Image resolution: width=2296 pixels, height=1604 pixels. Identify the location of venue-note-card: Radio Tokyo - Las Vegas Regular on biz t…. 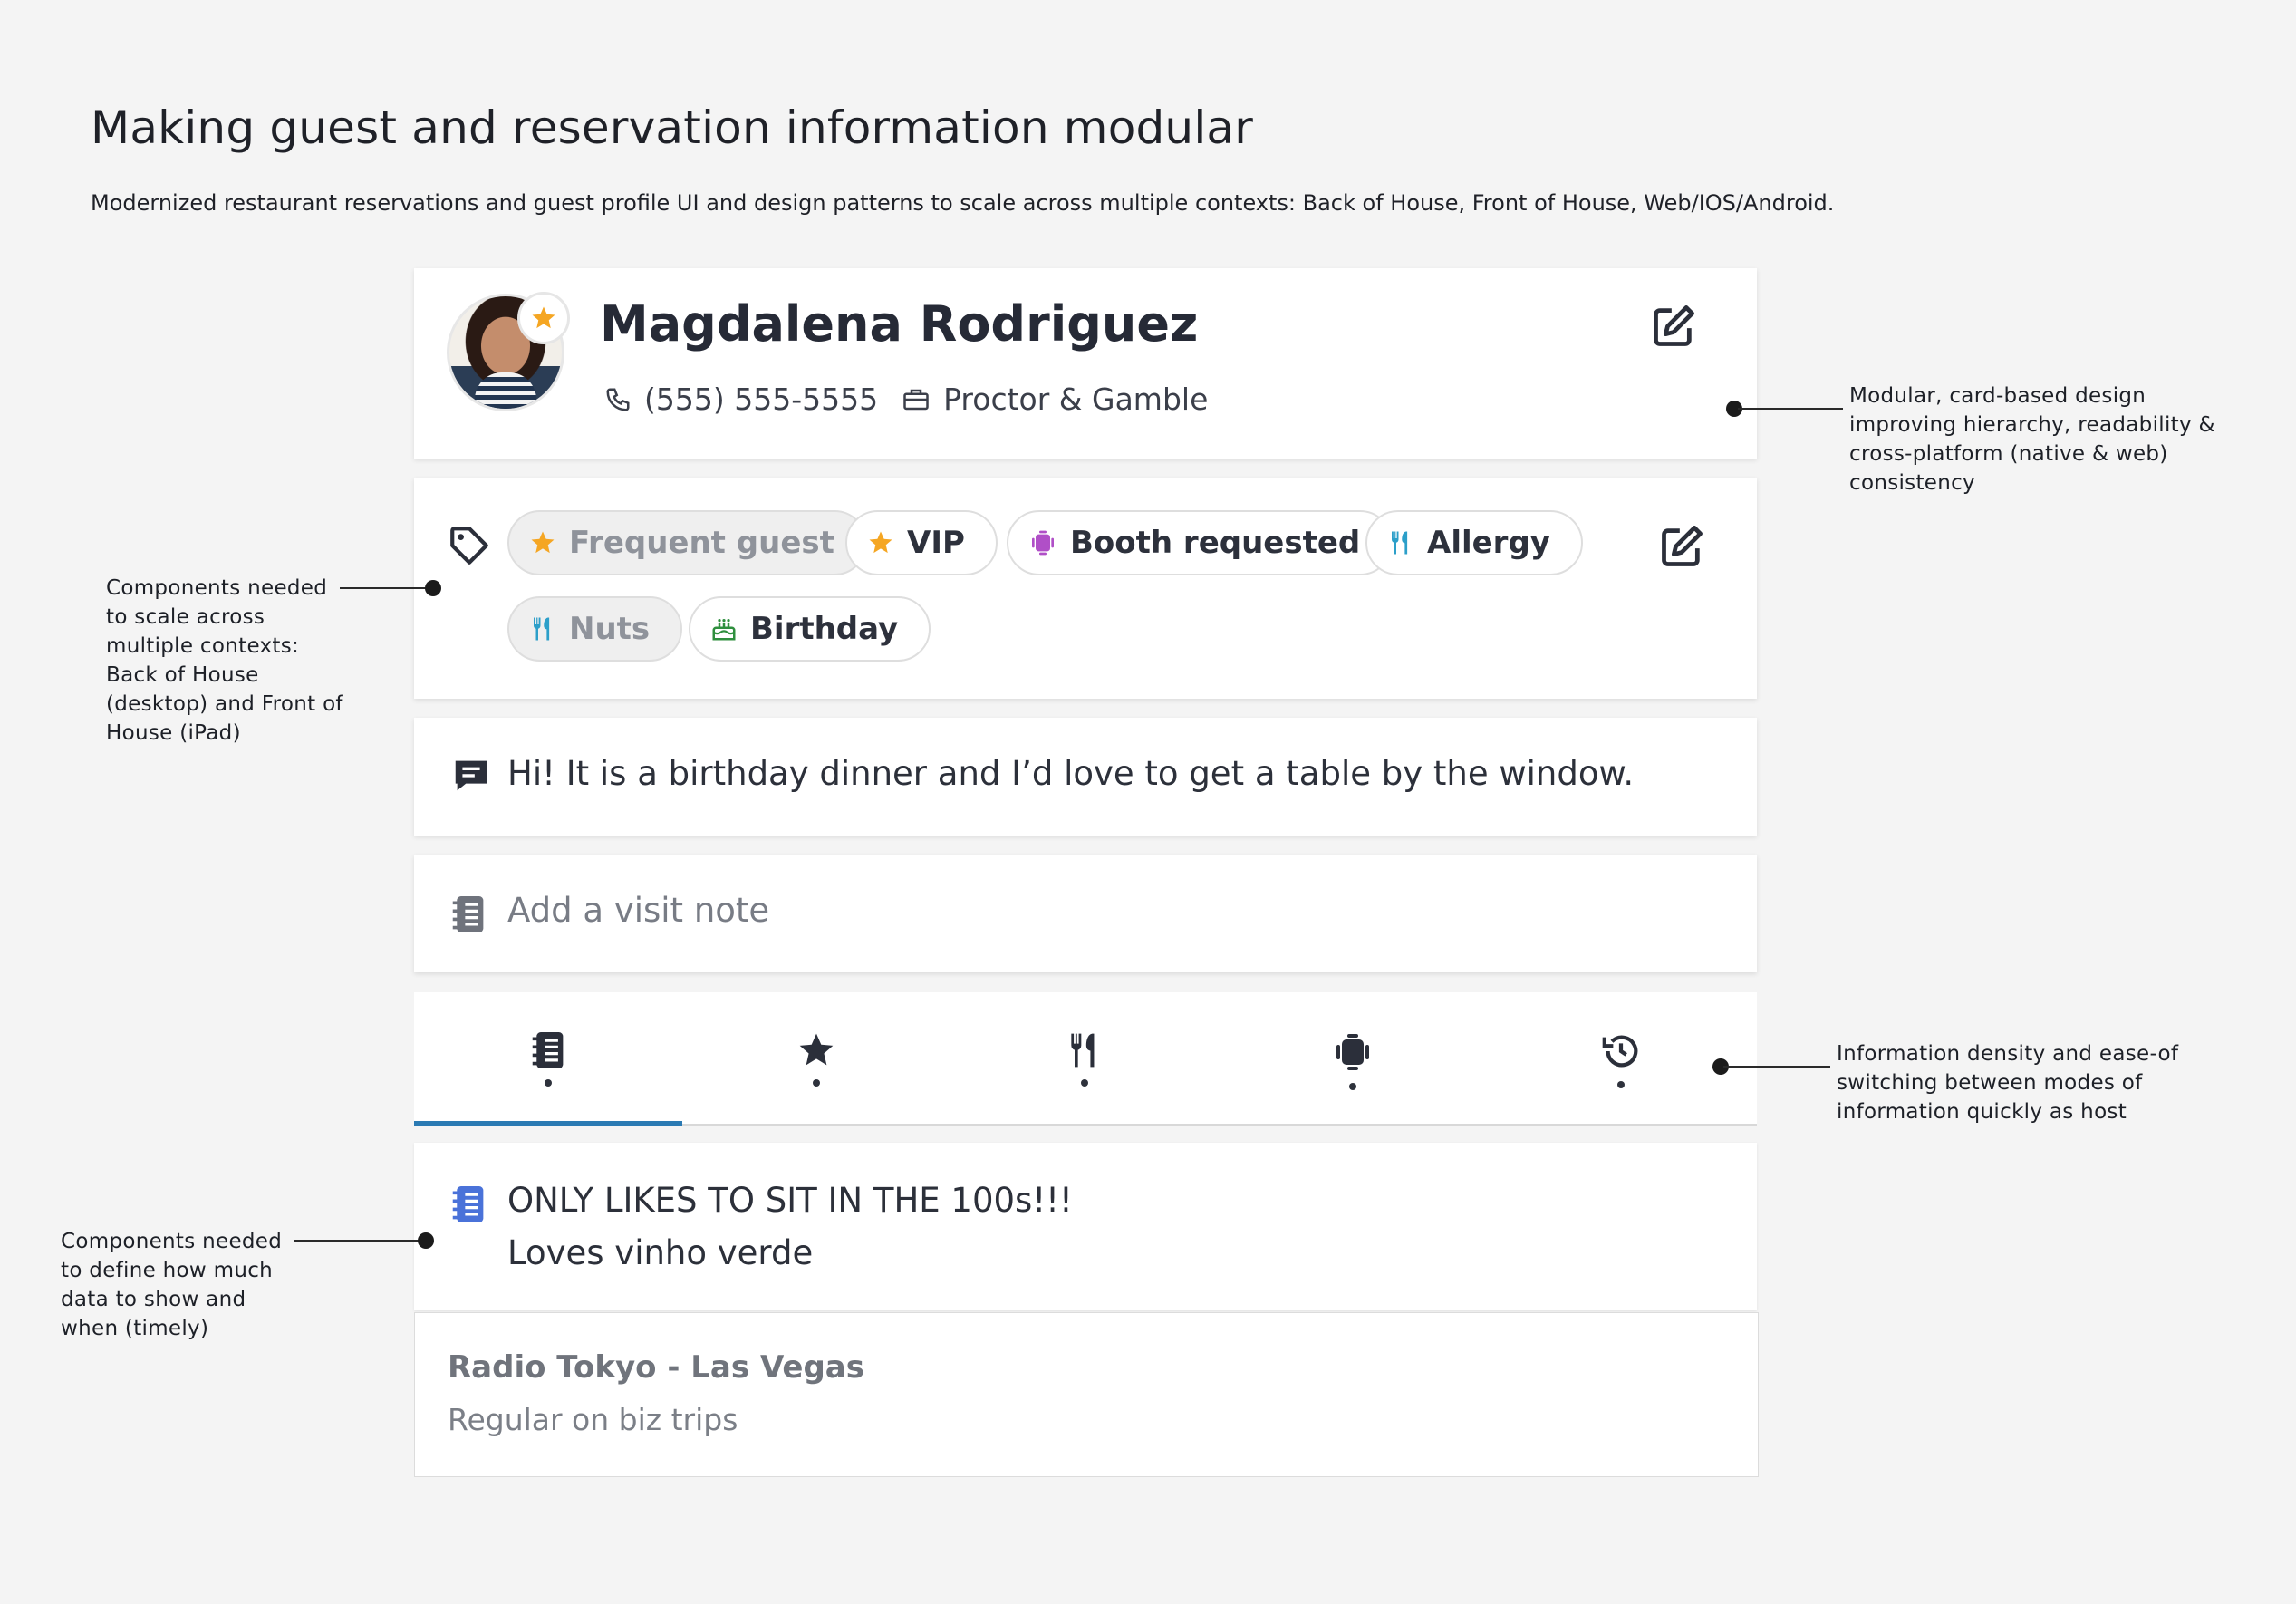
(1086, 1394).